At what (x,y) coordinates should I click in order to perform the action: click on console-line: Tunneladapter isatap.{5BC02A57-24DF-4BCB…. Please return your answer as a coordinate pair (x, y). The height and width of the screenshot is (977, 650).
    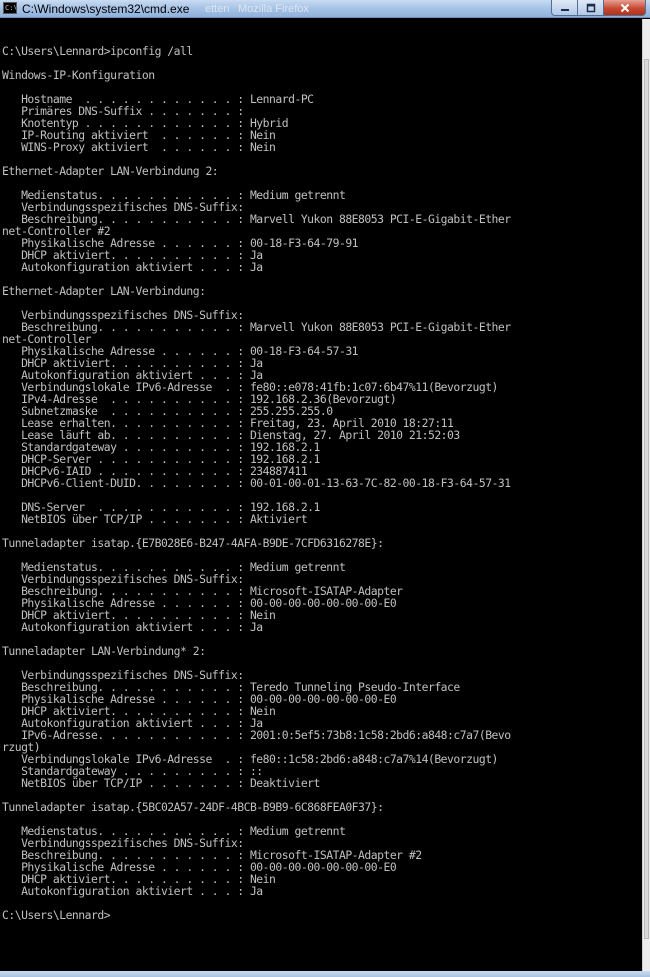
    Looking at the image, I should click on (193, 807).